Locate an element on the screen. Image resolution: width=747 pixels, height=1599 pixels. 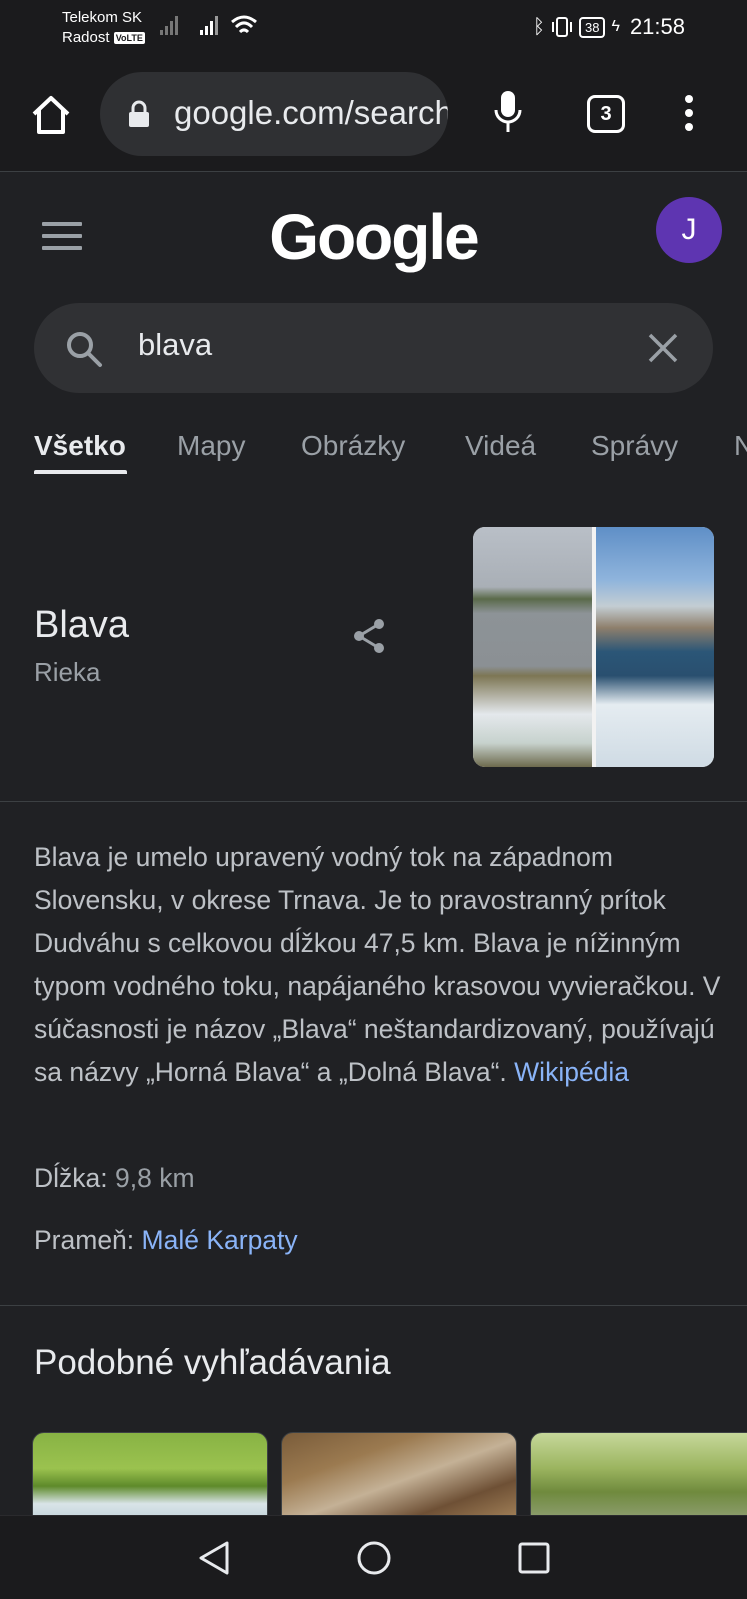
browser-toolbar: google.com/search 3 is located at coordinates (373, 115).